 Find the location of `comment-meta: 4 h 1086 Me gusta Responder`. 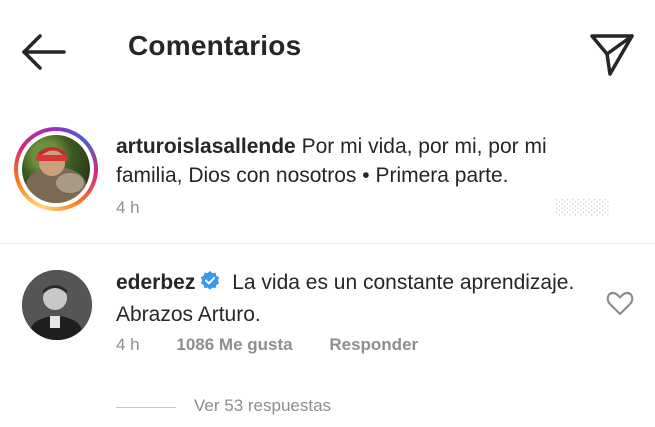

comment-meta: 4 h 1086 Me gusta Responder is located at coordinates (283, 345).